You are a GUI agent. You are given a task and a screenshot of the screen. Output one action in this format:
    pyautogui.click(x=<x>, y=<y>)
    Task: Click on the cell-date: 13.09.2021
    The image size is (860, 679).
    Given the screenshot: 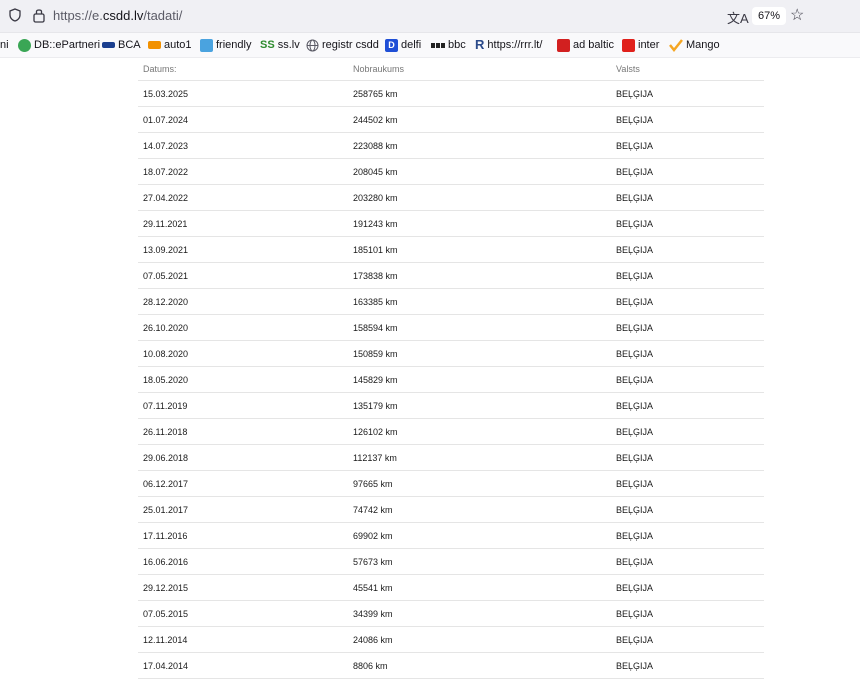 What is the action you would take?
    pyautogui.click(x=166, y=249)
    